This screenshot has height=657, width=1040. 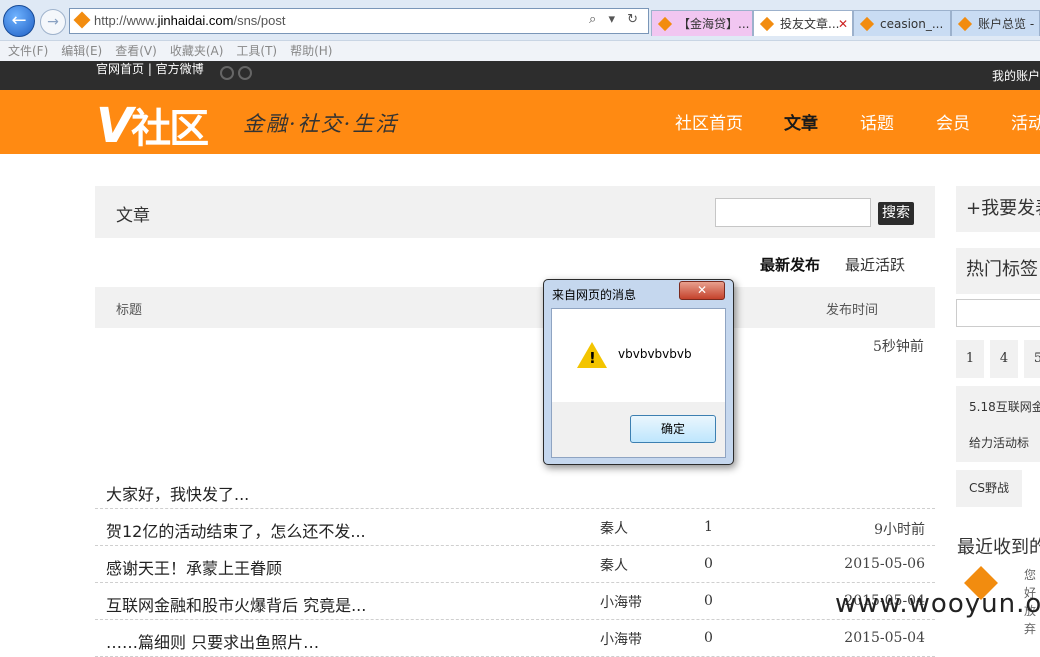 What do you see at coordinates (998, 209) in the screenshot?
I see `new-post-button: +我要发表` at bounding box center [998, 209].